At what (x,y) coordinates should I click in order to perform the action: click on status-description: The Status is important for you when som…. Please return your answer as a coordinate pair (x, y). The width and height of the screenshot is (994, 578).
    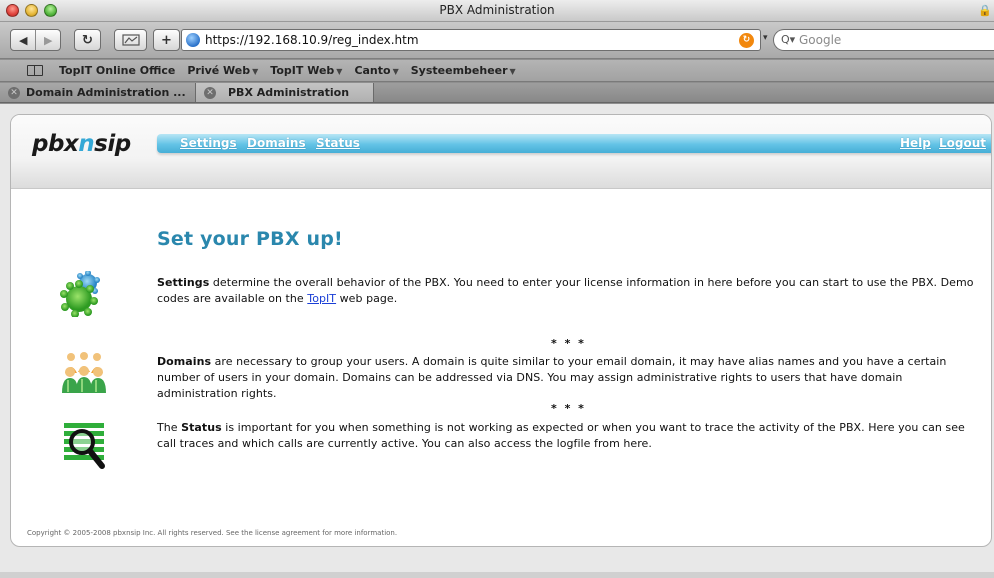
    Looking at the image, I should click on (567, 436).